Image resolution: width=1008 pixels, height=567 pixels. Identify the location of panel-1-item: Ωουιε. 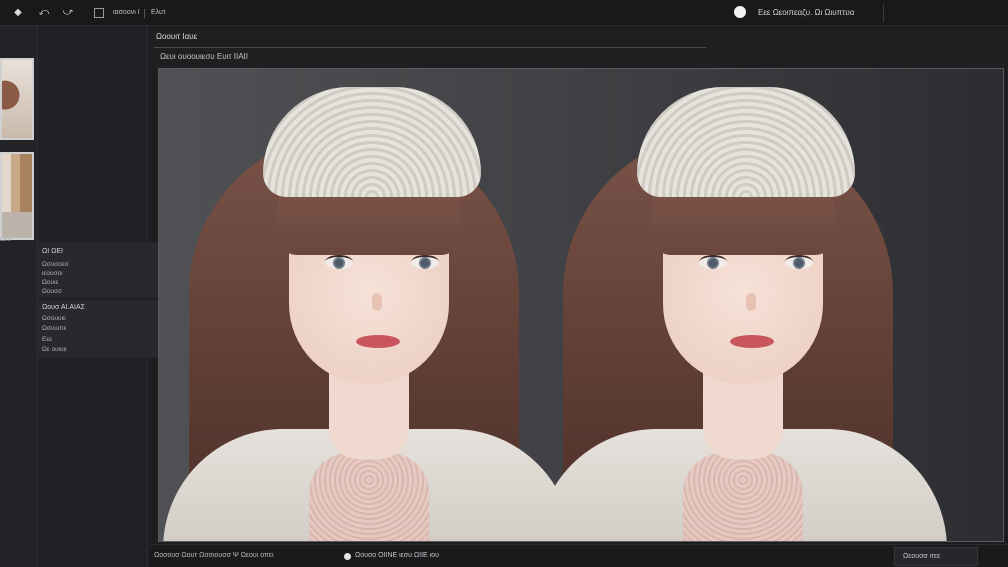
(50, 282).